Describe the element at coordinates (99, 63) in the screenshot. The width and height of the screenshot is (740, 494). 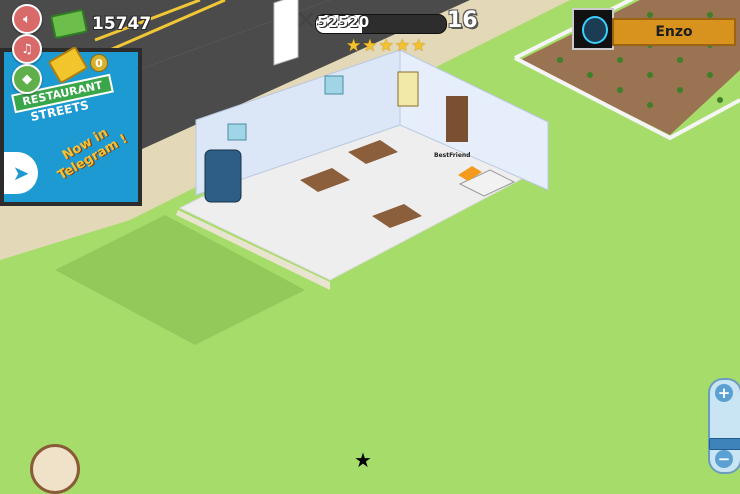
I see `gold-count: 0` at that location.